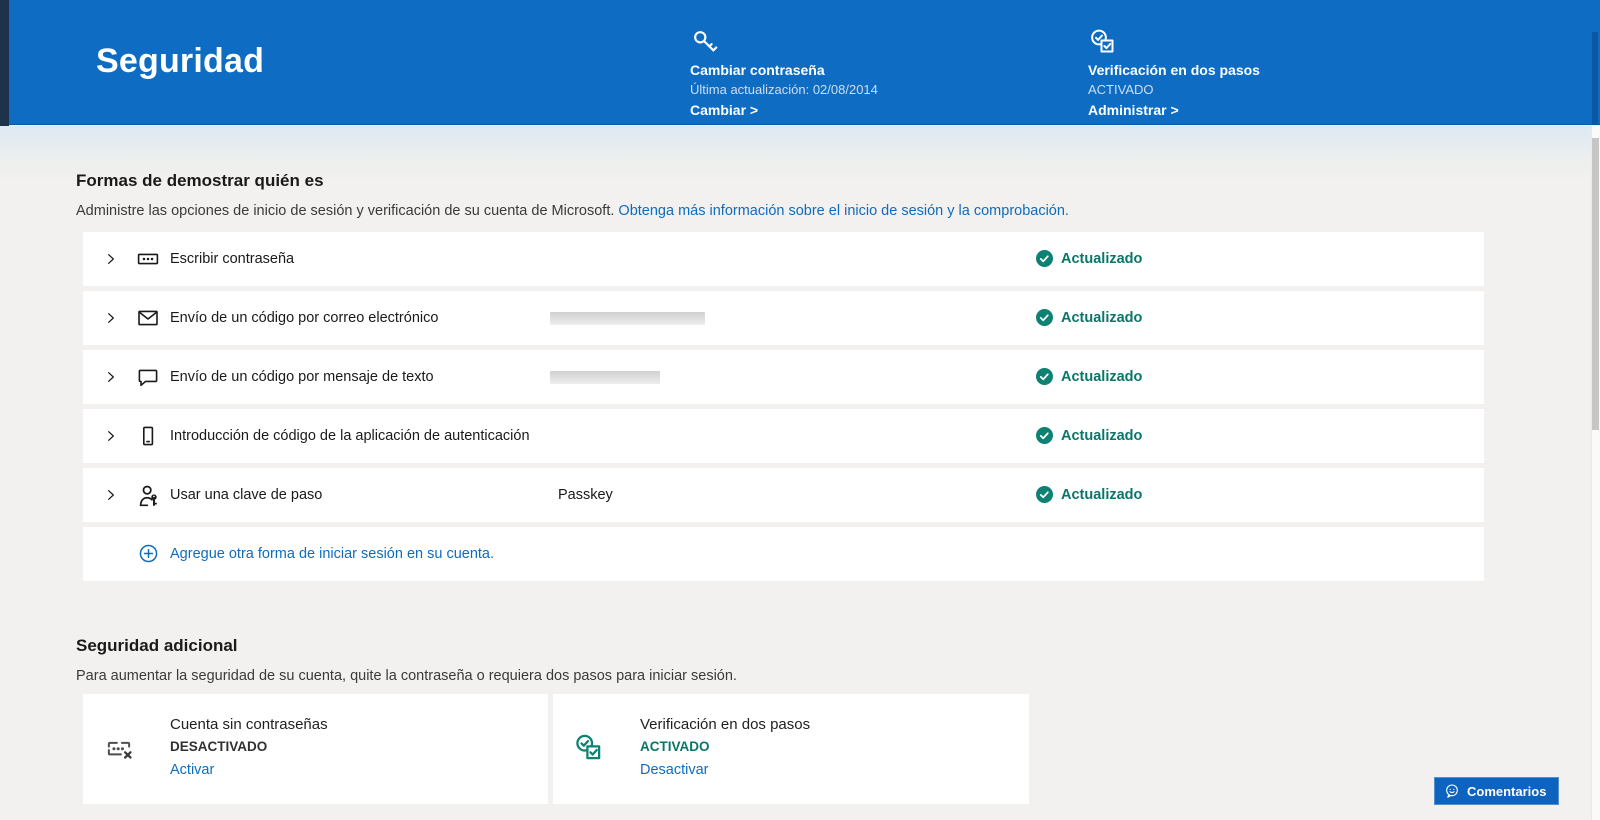 The image size is (1600, 820). Describe the element at coordinates (1507, 791) in the screenshot. I see `feedback-label: Comentarios` at that location.